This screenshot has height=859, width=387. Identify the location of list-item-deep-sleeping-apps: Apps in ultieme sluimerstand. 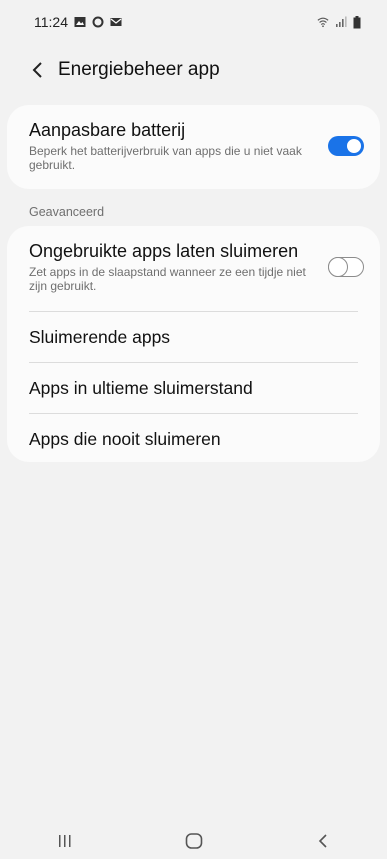
(194, 388).